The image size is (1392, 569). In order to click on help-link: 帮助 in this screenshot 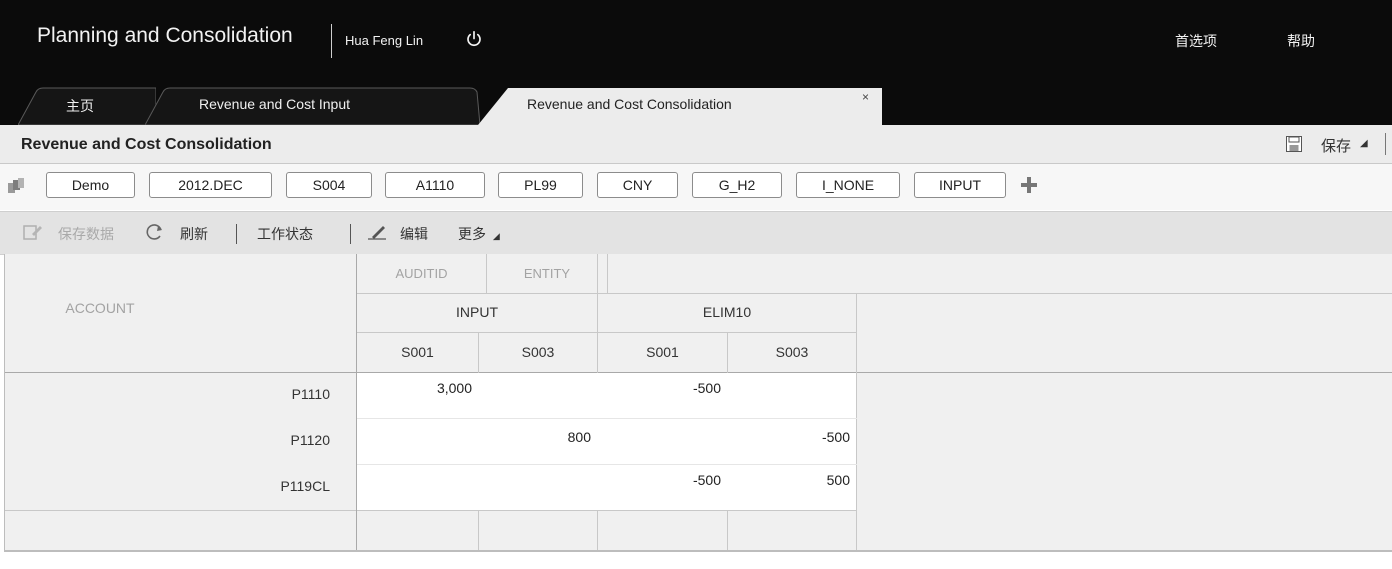, I will do `click(1301, 41)`.